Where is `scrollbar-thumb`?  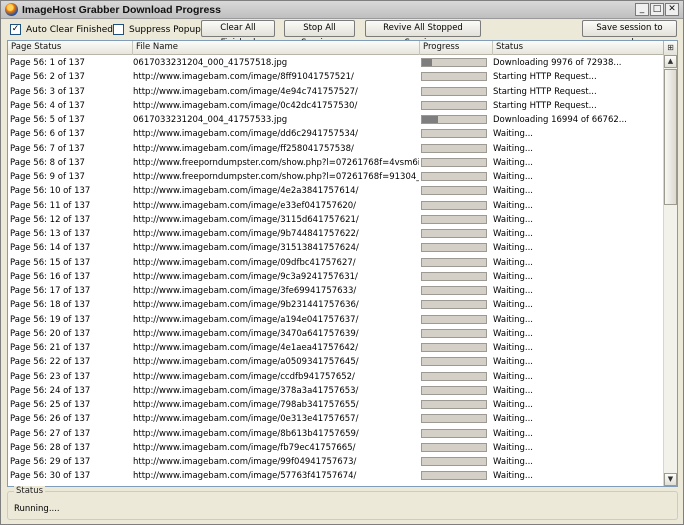
scrollbar-thumb is located at coordinates (670, 137).